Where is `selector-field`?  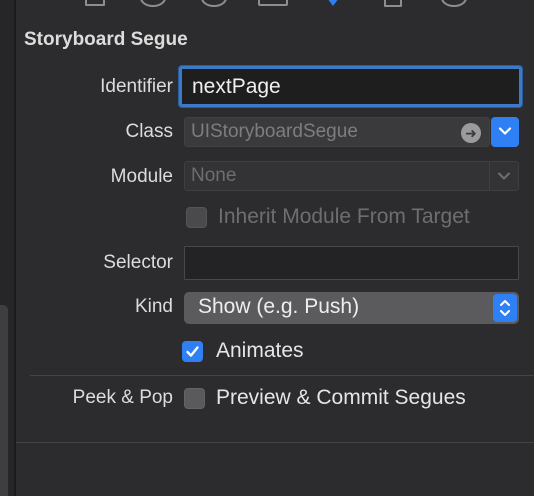
selector-field is located at coordinates (351, 263).